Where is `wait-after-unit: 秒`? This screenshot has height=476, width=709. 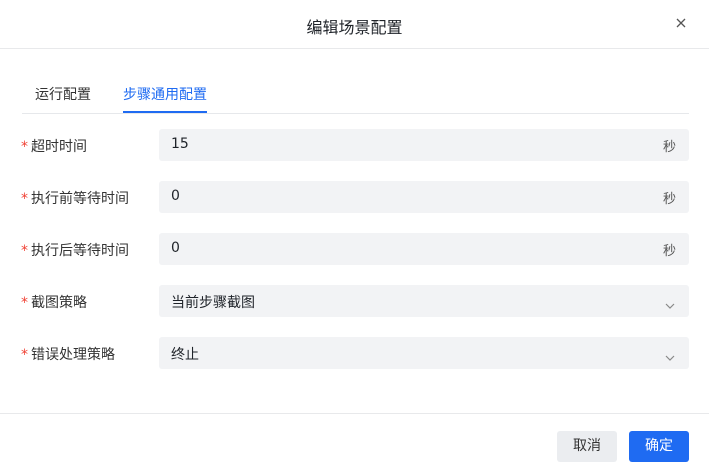 wait-after-unit: 秒 is located at coordinates (669, 251).